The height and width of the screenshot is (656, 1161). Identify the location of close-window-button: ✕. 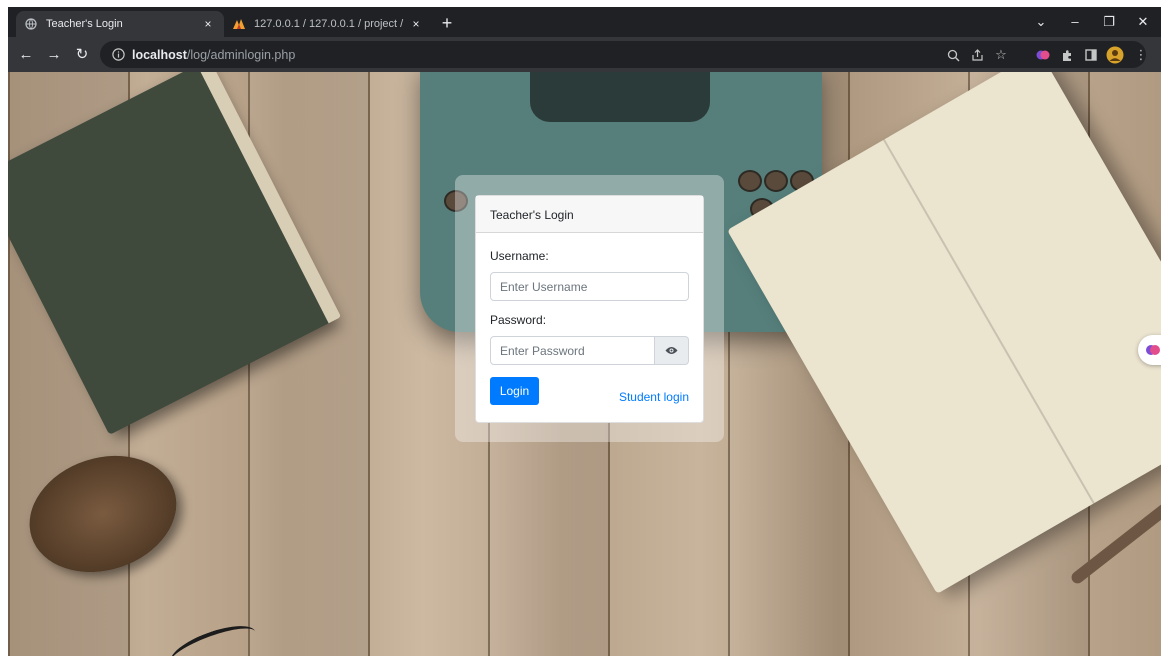
(1143, 22).